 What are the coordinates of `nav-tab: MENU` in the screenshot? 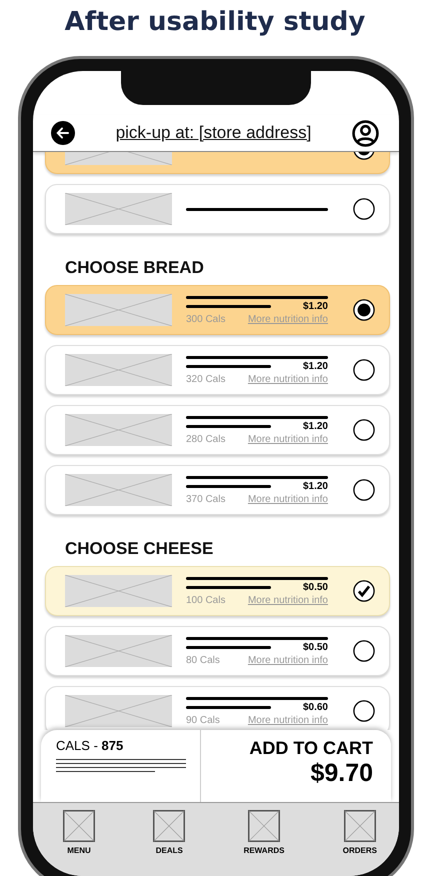 It's located at (79, 834).